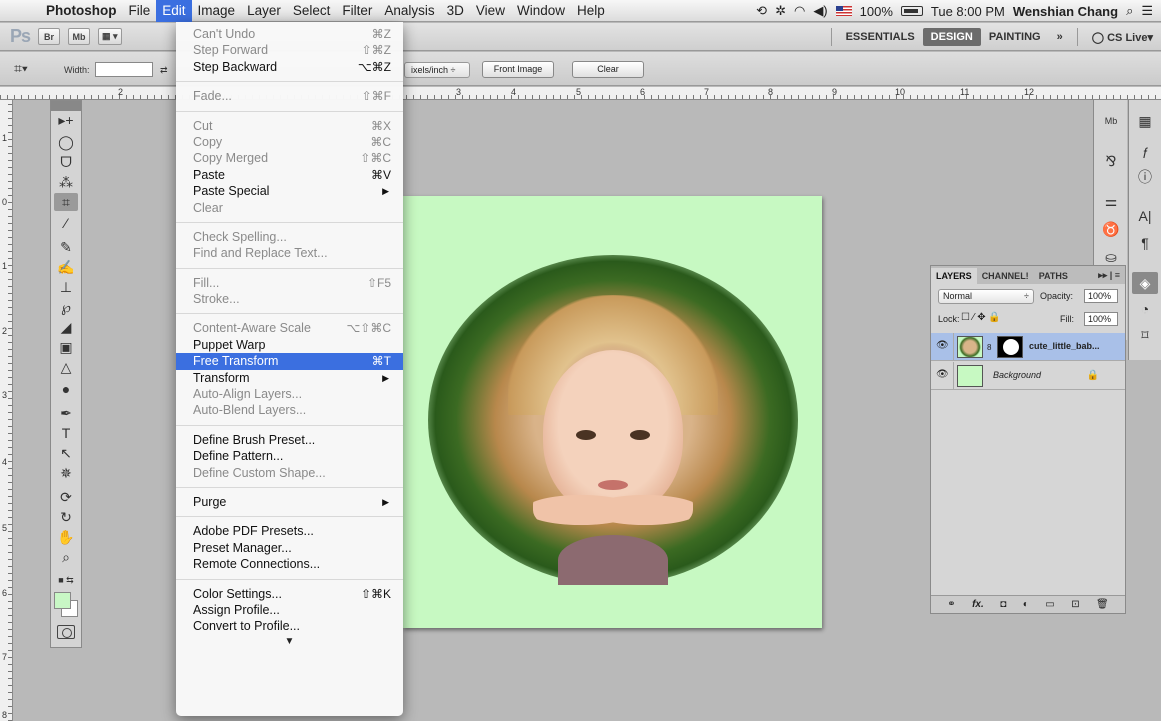 The width and height of the screenshot is (1161, 721). I want to click on new-layer-icon: ⊡, so click(1075, 604).